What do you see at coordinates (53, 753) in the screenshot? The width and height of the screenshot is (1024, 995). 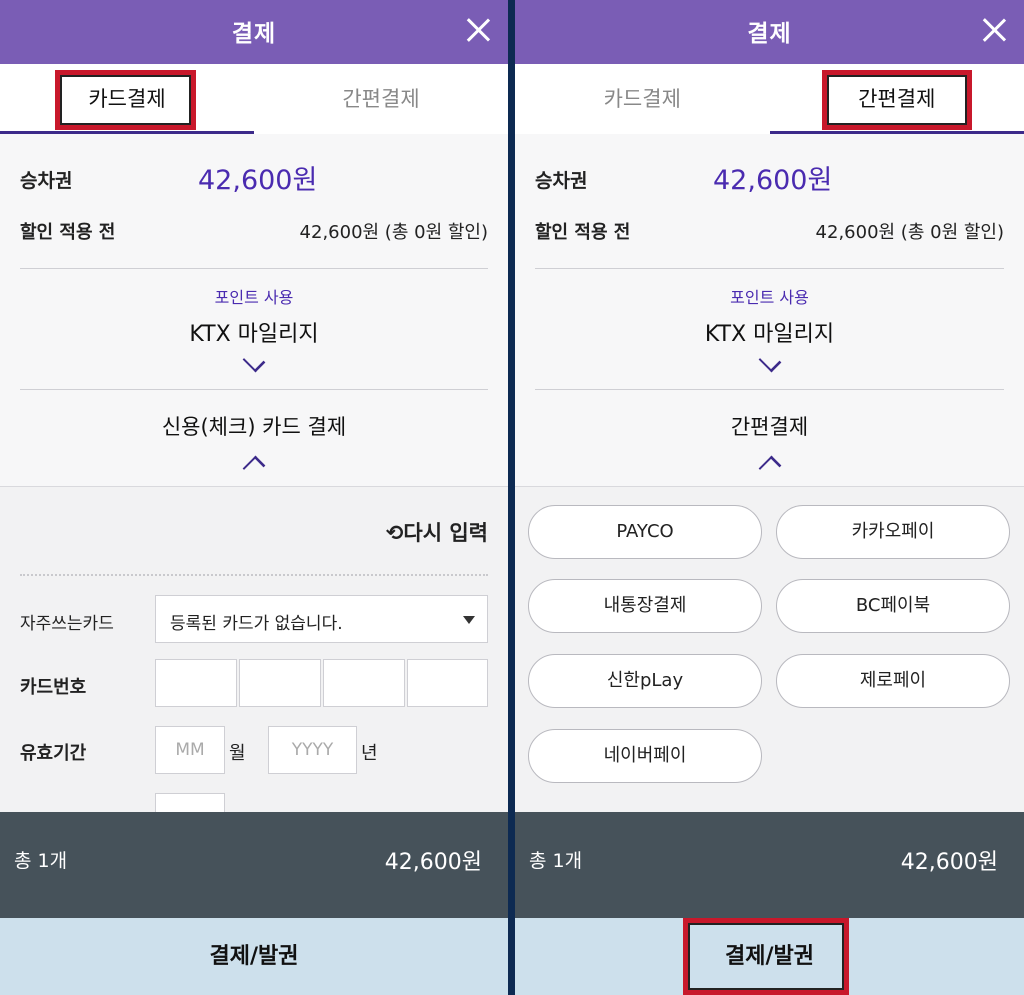 I see `expiry-label: 유효기간` at bounding box center [53, 753].